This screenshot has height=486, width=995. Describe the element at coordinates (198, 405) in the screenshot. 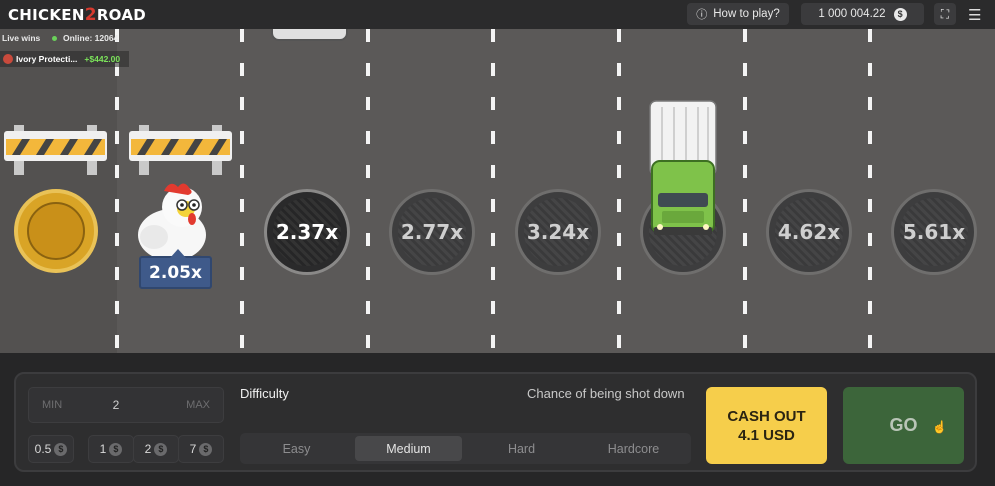

I see `bet-max-button: MAX` at that location.